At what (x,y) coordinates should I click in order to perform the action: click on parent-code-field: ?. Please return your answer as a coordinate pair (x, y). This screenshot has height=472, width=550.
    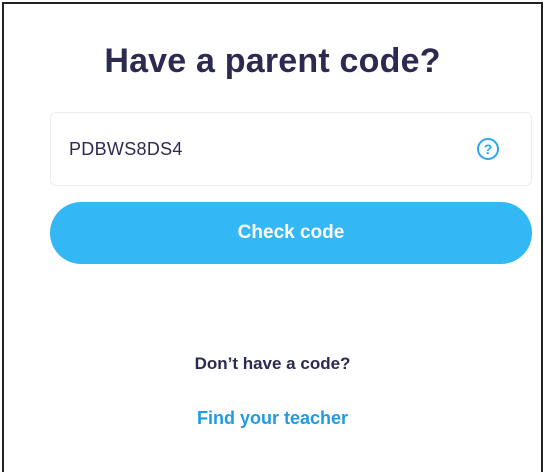
    Looking at the image, I should click on (291, 149).